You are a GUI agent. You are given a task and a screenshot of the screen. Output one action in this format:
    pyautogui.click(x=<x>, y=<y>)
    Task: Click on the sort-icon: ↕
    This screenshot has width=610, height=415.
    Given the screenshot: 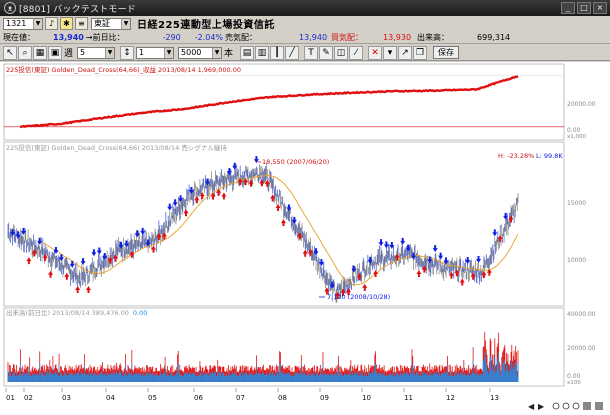 What is the action you would take?
    pyautogui.click(x=127, y=52)
    